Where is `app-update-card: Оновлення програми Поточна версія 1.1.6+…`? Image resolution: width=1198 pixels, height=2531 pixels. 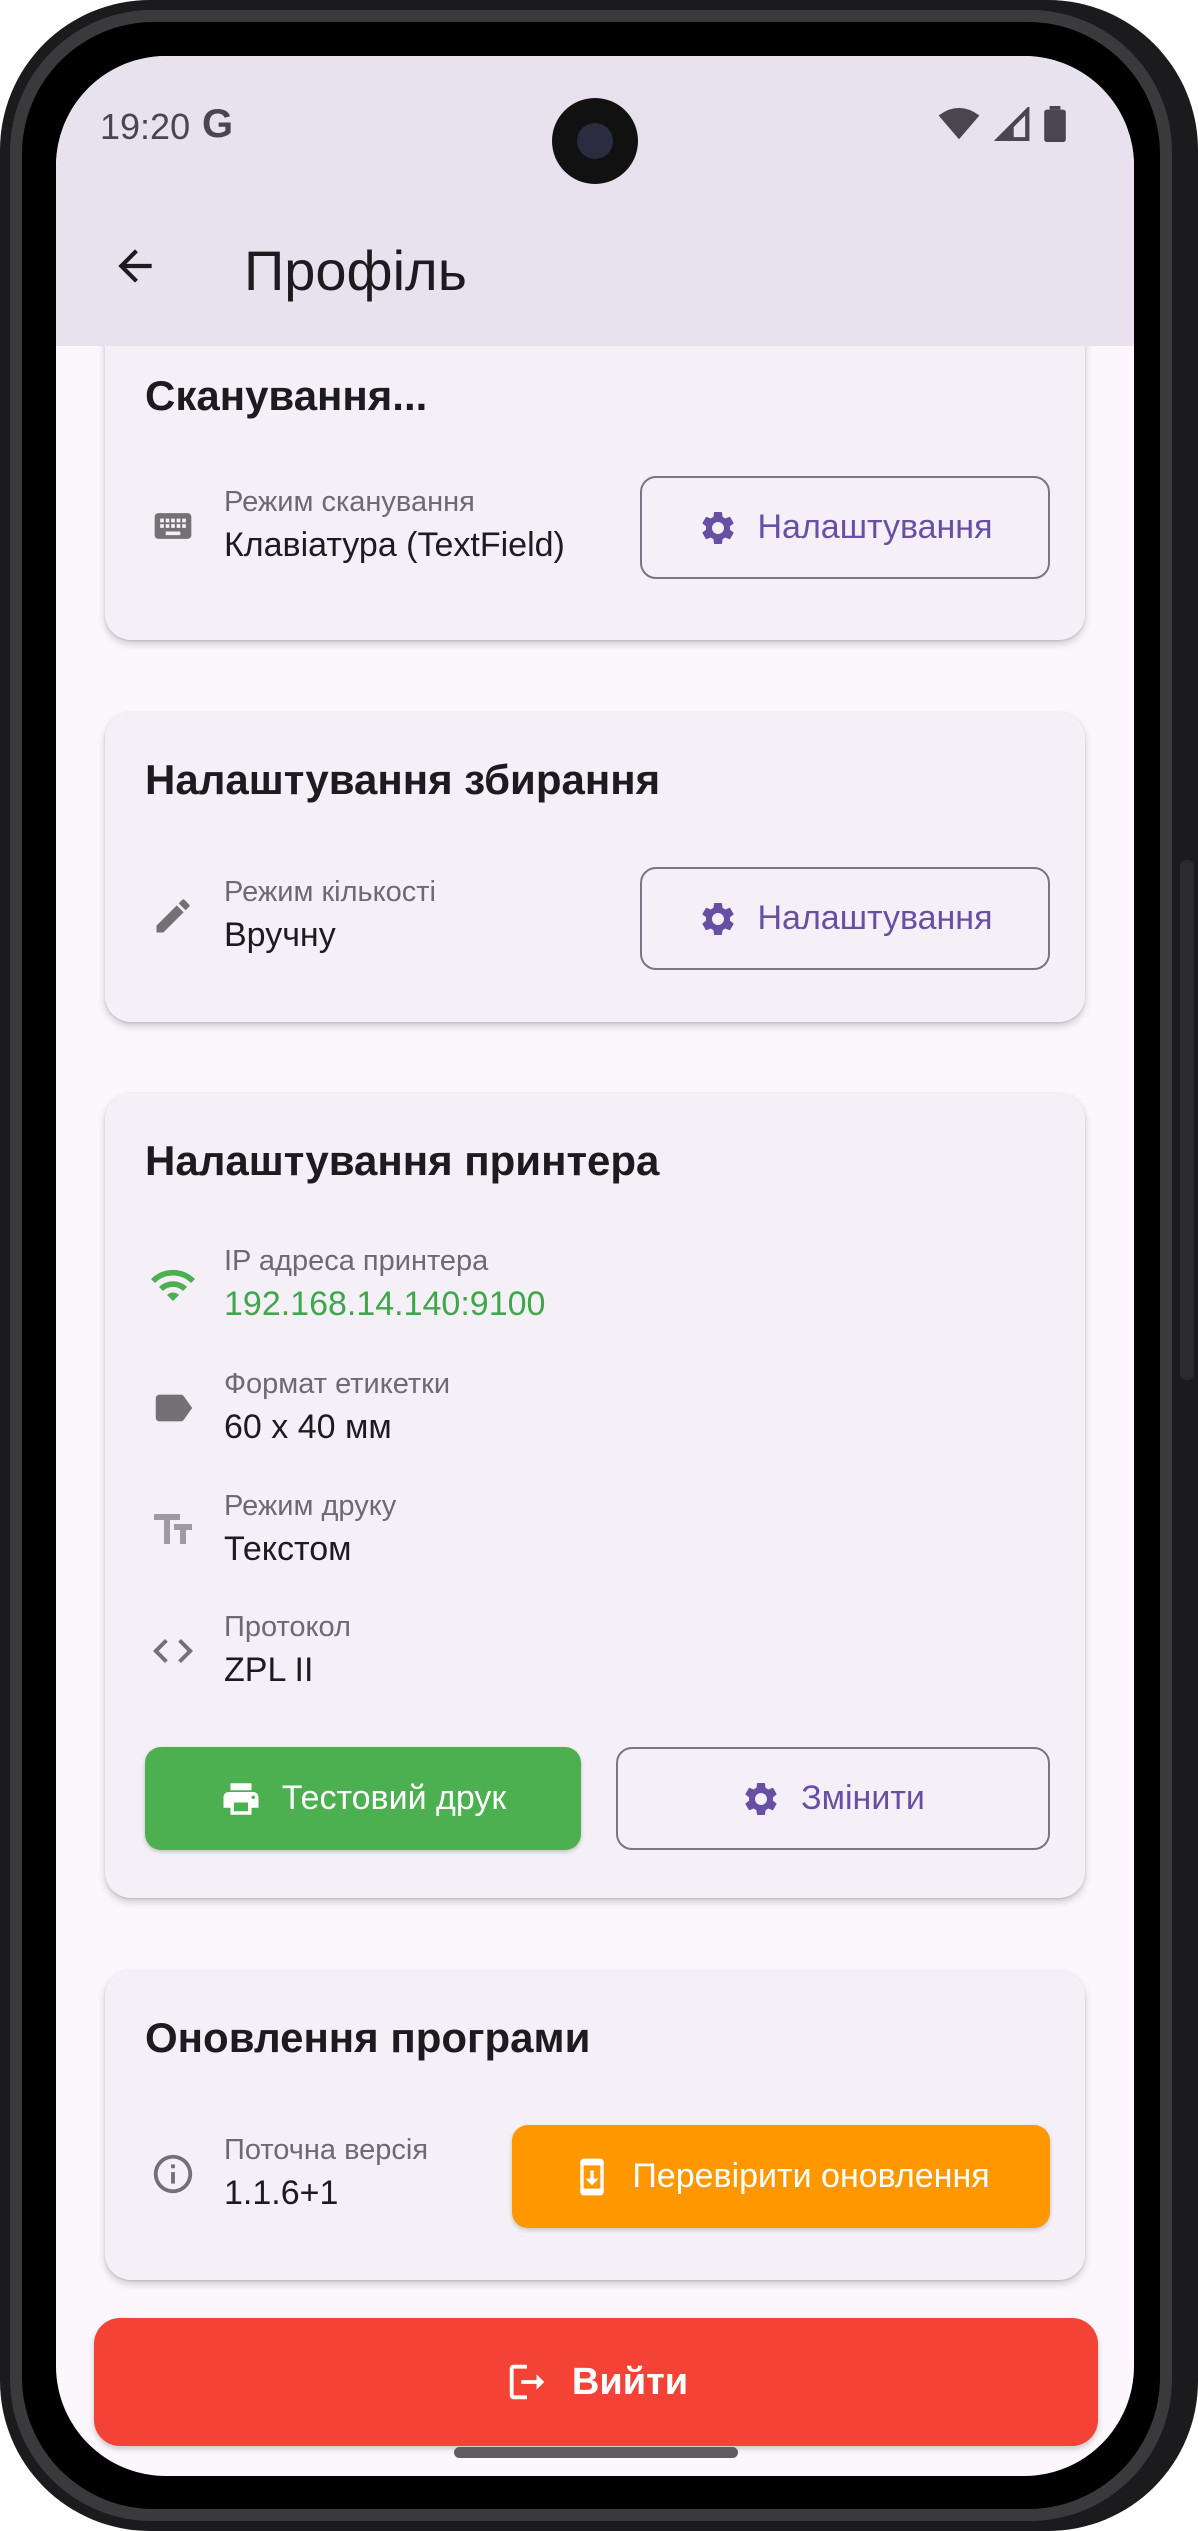
app-update-card: Оновлення програми Поточна версія 1.1.6+… is located at coordinates (595, 2125).